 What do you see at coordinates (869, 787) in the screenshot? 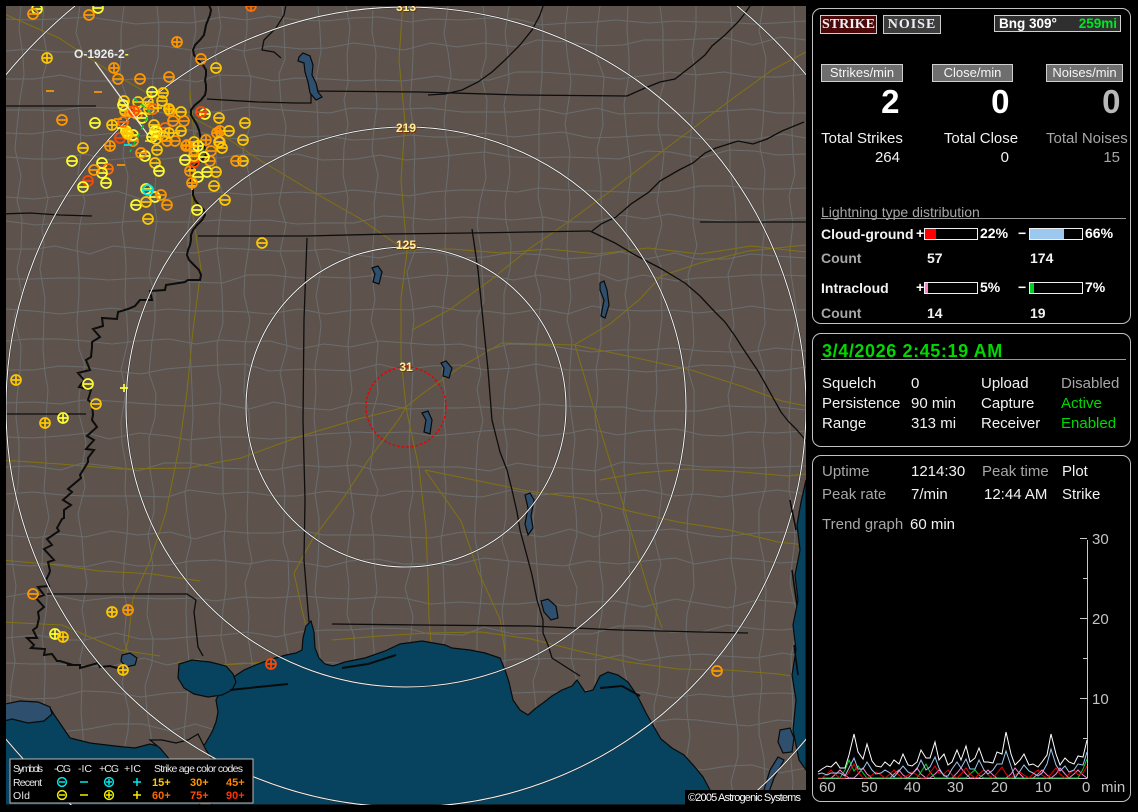
I see `svg-text: 50` at bounding box center [869, 787].